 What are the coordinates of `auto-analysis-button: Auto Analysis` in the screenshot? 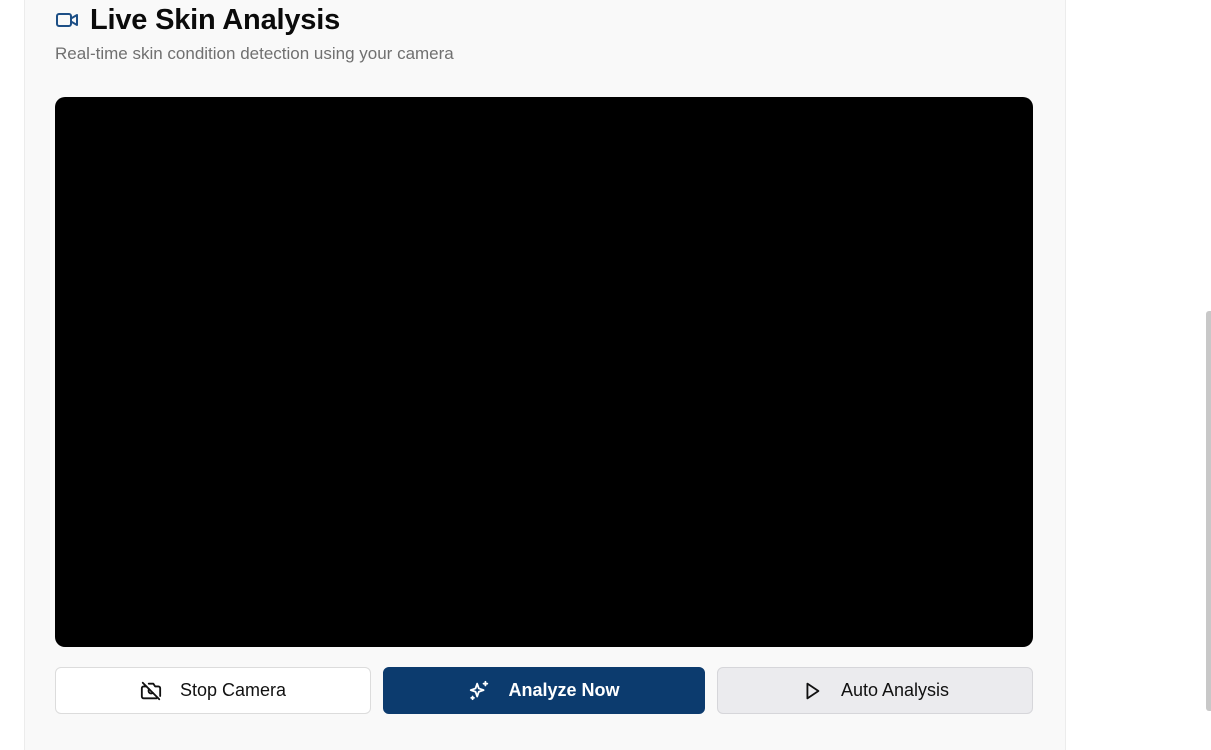 It's located at (875, 690).